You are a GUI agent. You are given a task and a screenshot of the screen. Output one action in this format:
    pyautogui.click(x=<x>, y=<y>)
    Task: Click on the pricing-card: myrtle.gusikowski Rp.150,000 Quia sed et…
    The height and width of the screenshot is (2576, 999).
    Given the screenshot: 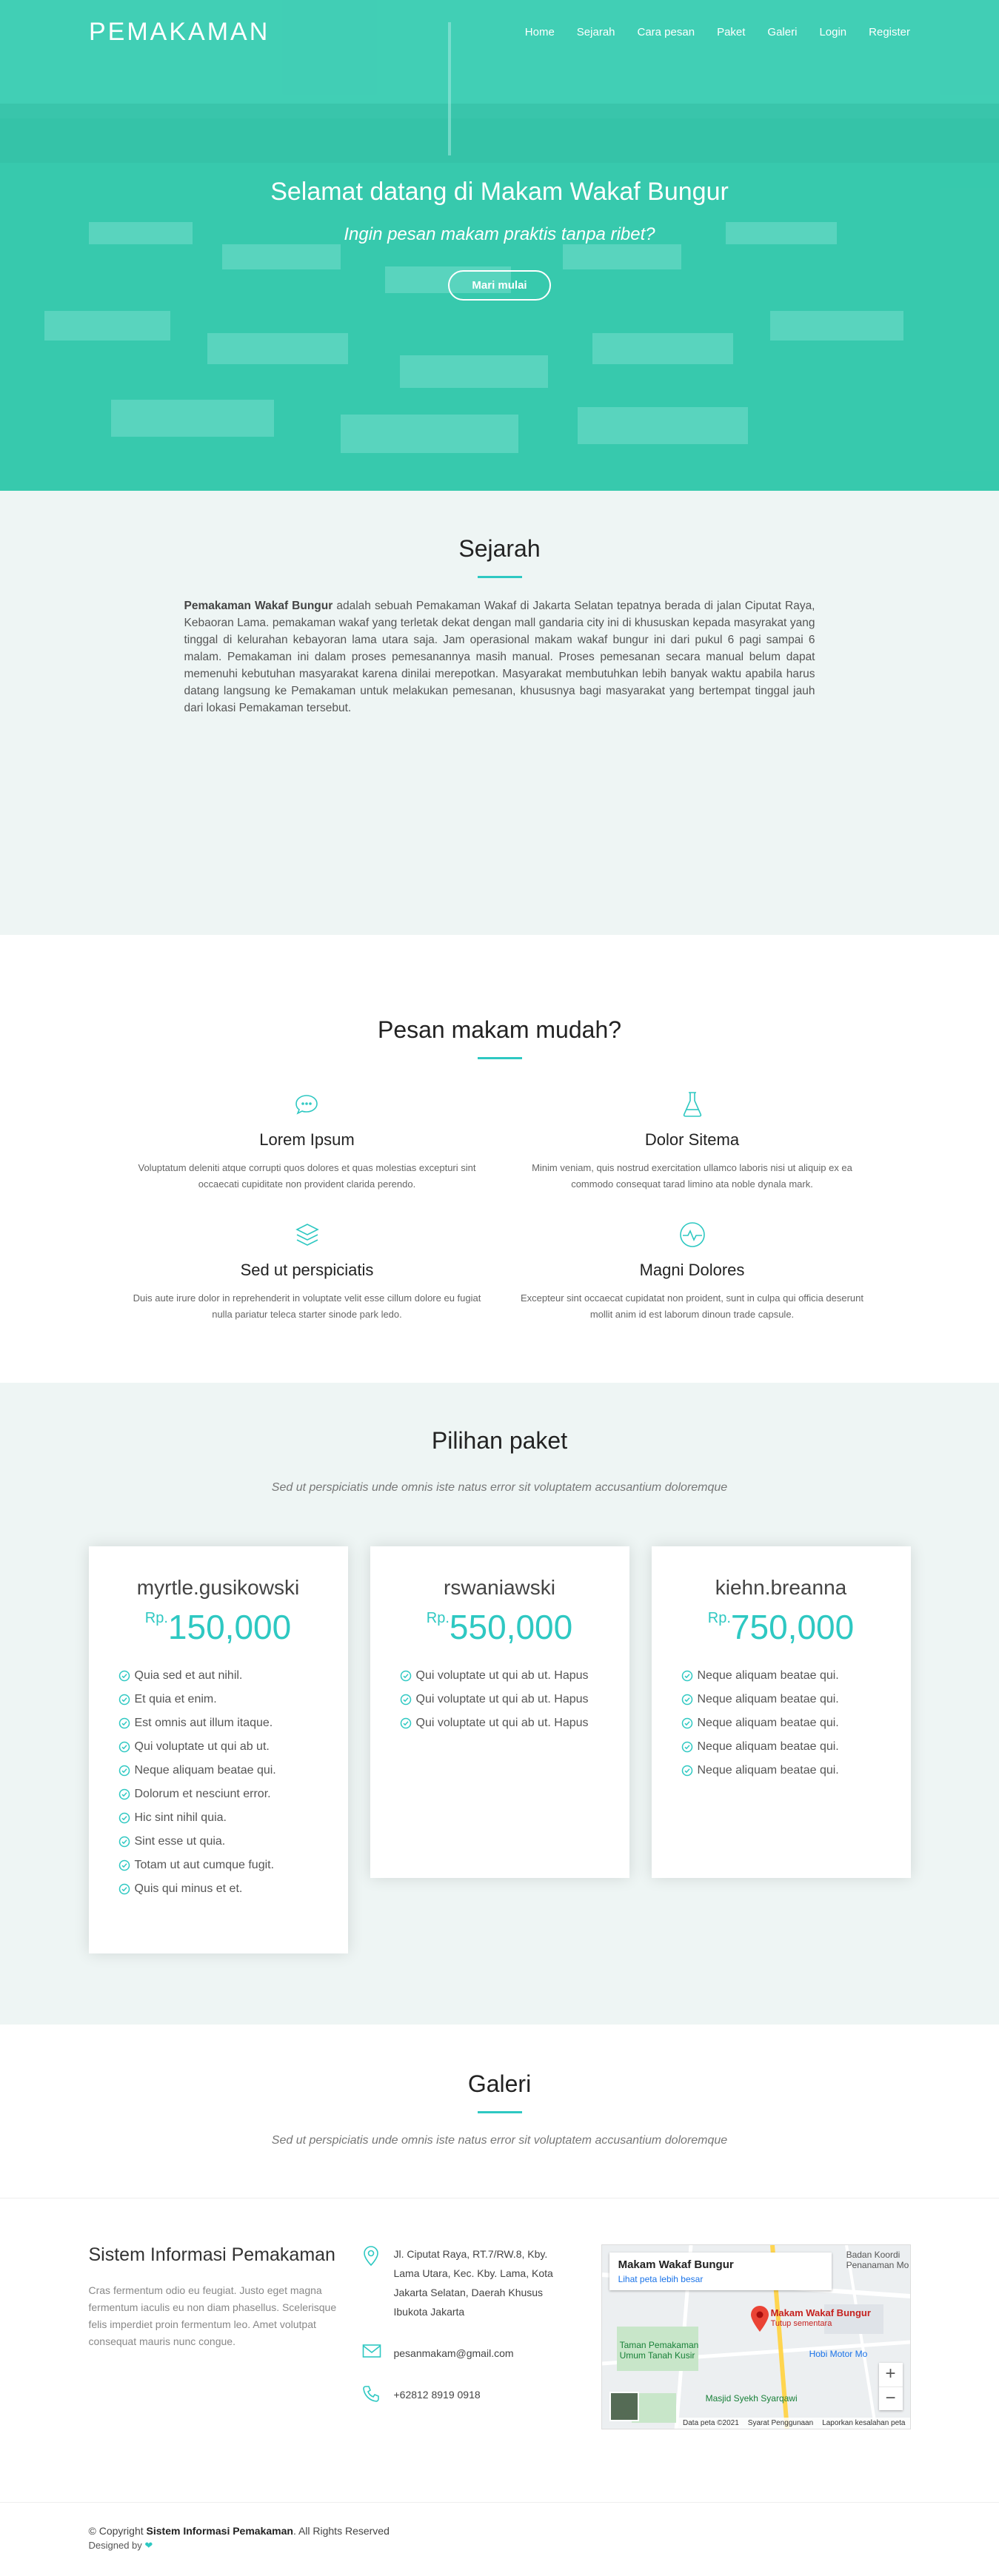 What is the action you would take?
    pyautogui.click(x=218, y=1749)
    